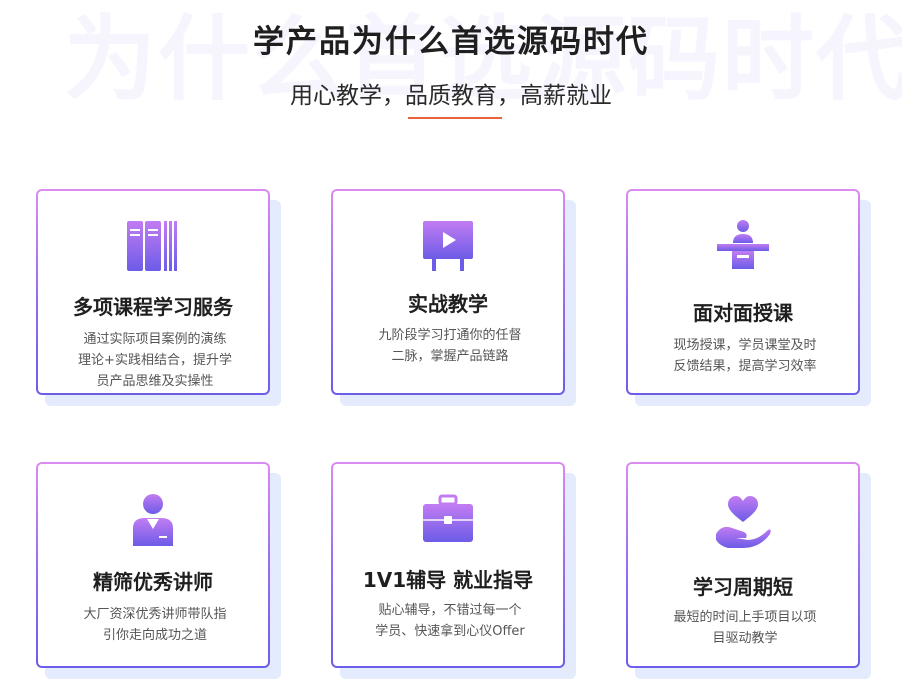 The image size is (902, 688). Describe the element at coordinates (743, 313) in the screenshot. I see `card-title: 面对面授课` at that location.